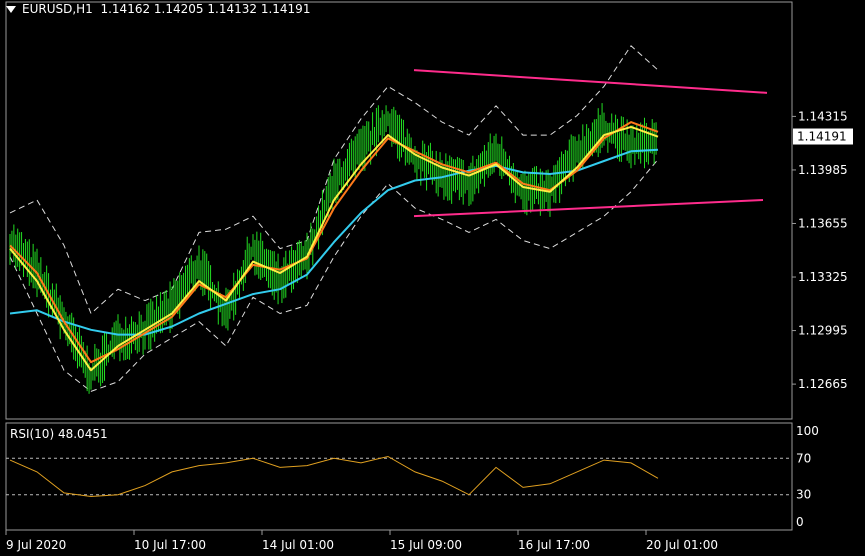  Describe the element at coordinates (11, 9) in the screenshot. I see `dropdown-triangle-icon` at that location.